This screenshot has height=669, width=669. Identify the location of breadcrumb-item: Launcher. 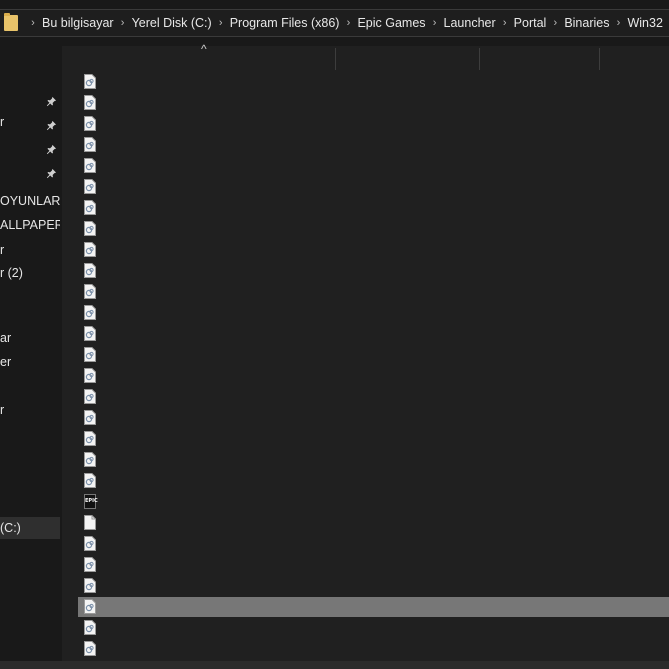
(470, 23).